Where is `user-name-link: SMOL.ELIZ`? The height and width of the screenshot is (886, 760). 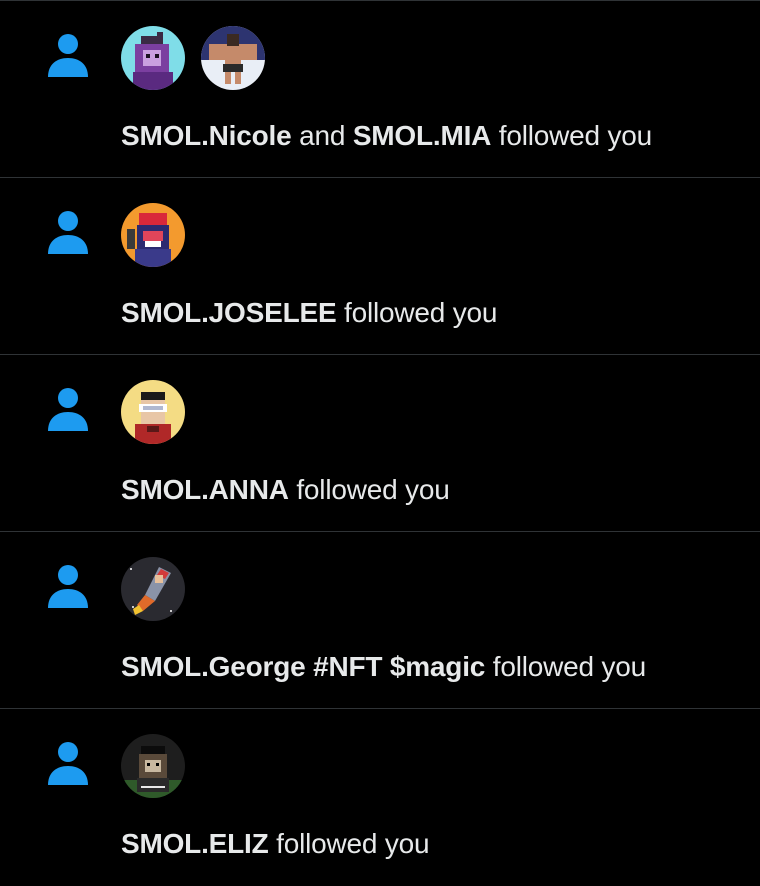 user-name-link: SMOL.ELIZ is located at coordinates (195, 843).